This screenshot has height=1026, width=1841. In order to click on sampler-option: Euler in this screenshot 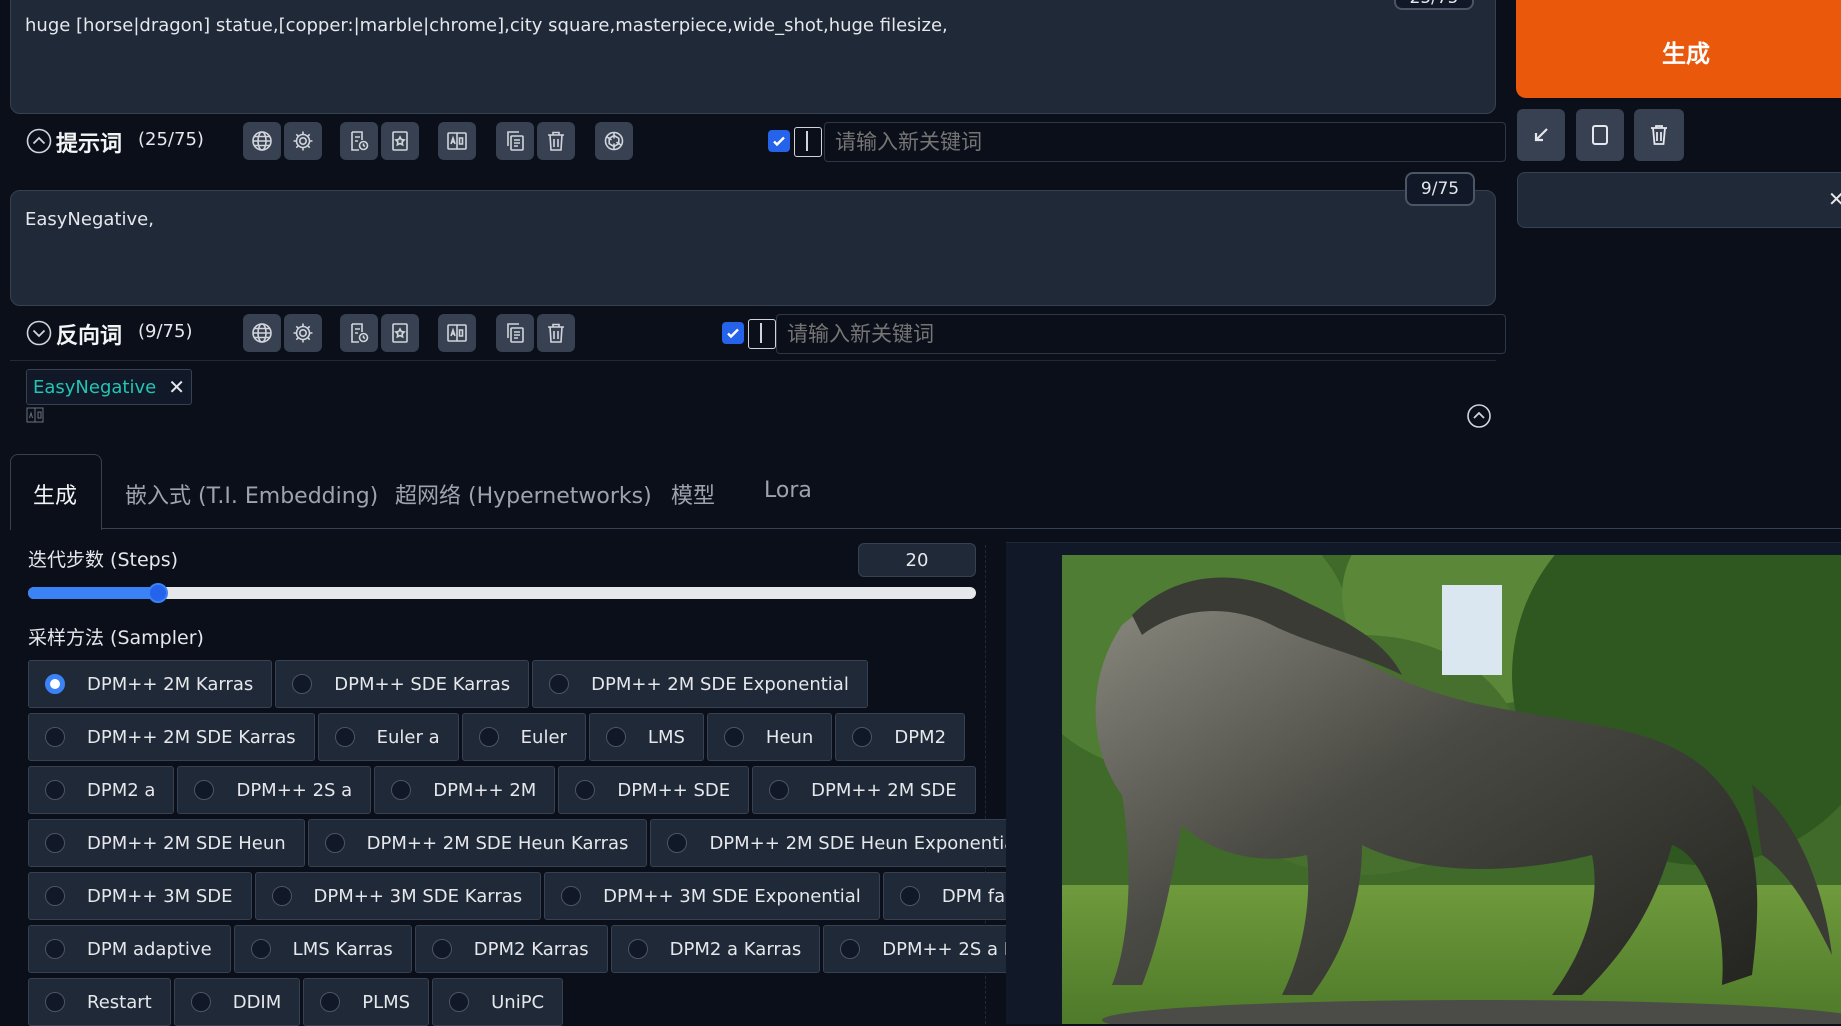, I will do `click(523, 737)`.